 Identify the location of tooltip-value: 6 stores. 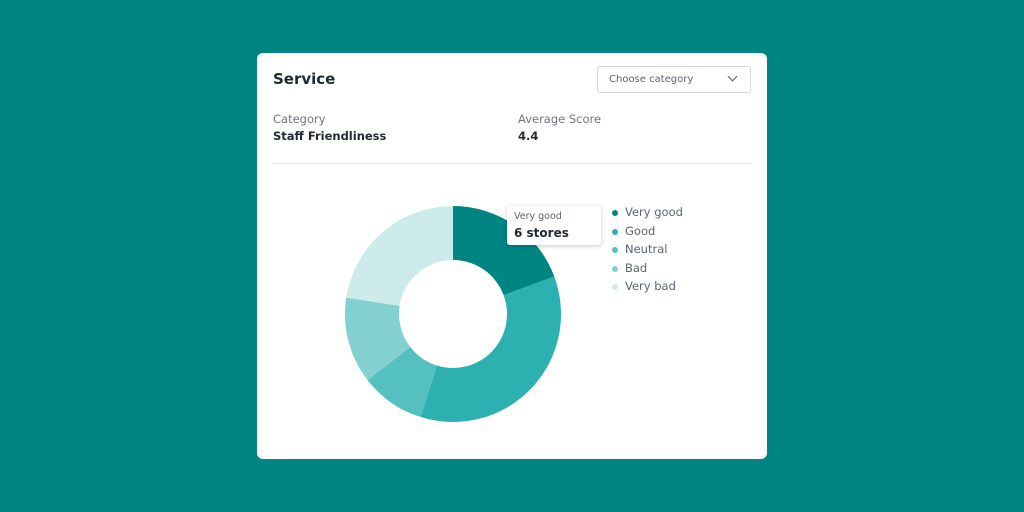
(541, 233).